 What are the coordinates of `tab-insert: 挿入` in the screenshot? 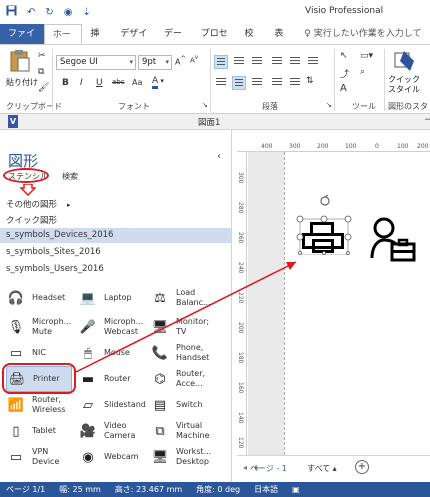 It's located at (97, 41).